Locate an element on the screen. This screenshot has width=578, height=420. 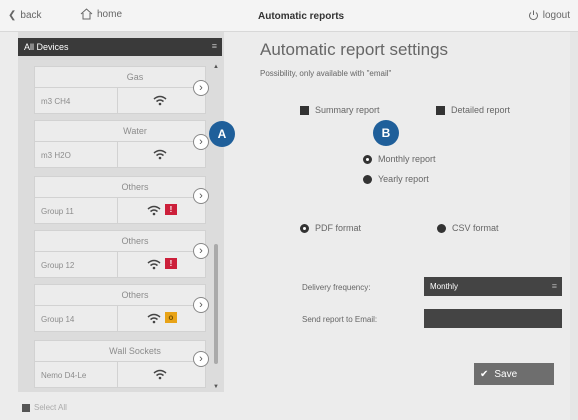
monthly-report-radio: Monthly report is located at coordinates (399, 159).